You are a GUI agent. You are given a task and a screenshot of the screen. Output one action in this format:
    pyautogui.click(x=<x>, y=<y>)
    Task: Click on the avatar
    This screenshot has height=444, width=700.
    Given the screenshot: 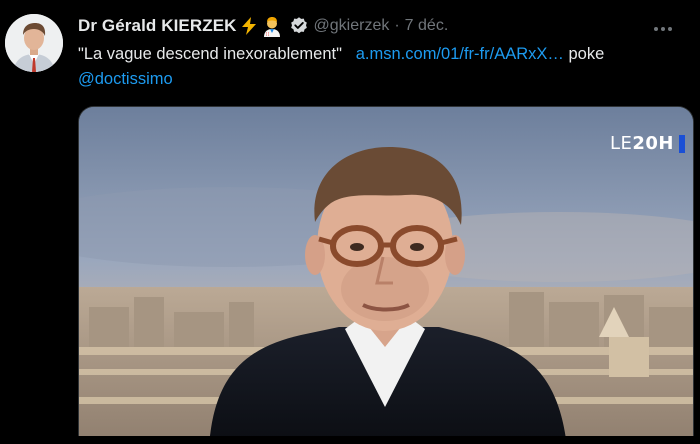 What is the action you would take?
    pyautogui.click(x=34, y=43)
    